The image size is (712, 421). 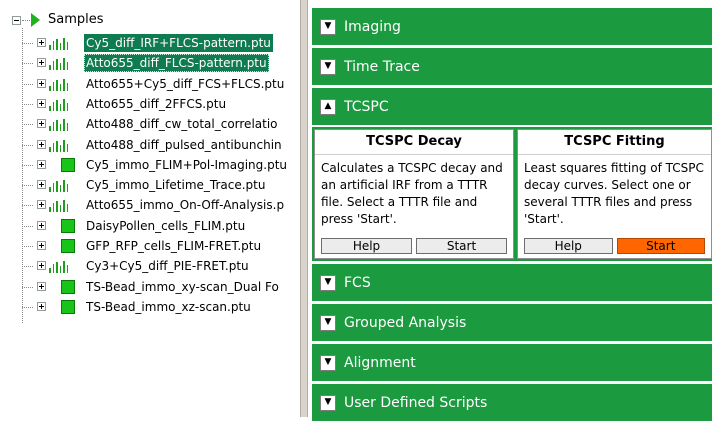 I want to click on section-imaging: ▼ Imaging, so click(x=512, y=26).